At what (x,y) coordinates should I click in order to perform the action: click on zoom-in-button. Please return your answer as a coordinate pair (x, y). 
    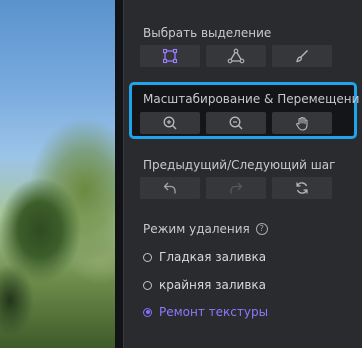
    Looking at the image, I should click on (170, 123).